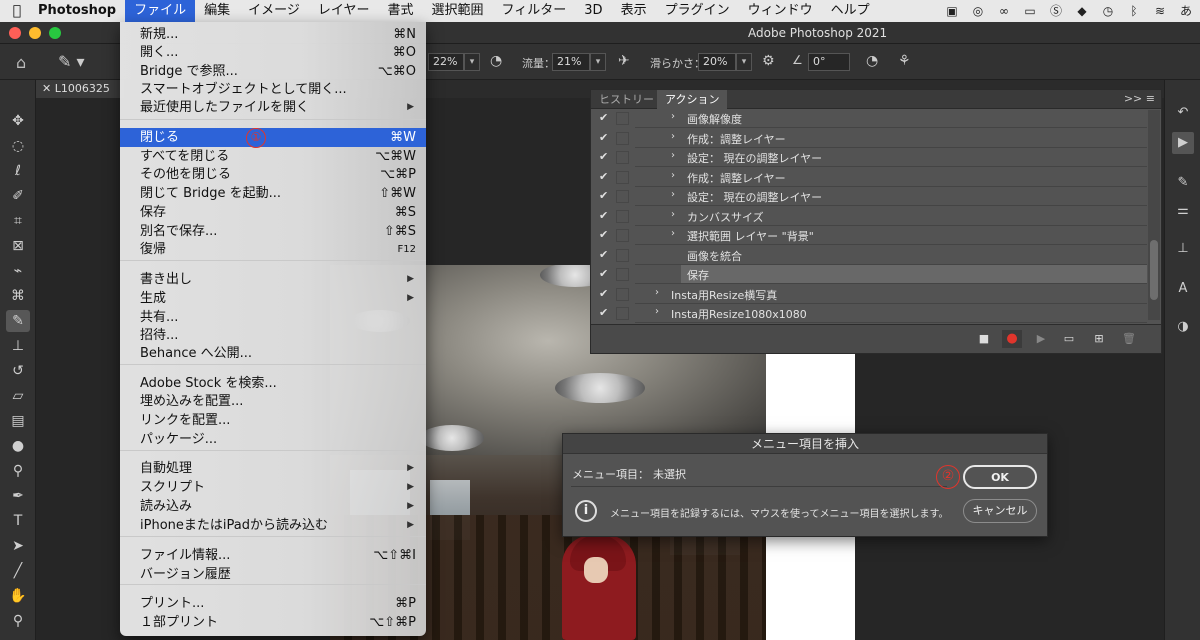  Describe the element at coordinates (768, 61) in the screenshot. I see `gear-icon: ⚙` at that location.